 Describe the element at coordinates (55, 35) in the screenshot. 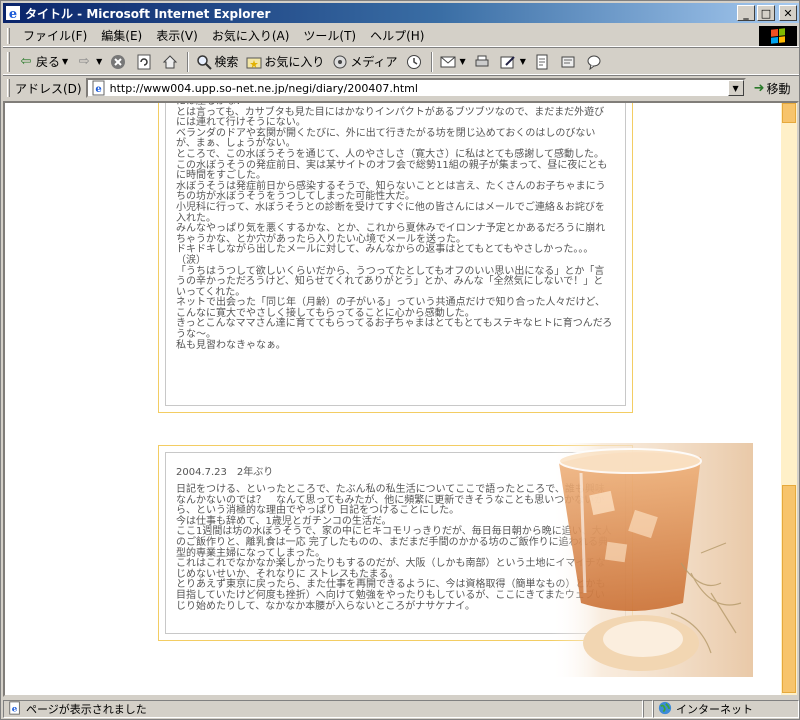

I see `menu-file: ファイル(F)` at that location.